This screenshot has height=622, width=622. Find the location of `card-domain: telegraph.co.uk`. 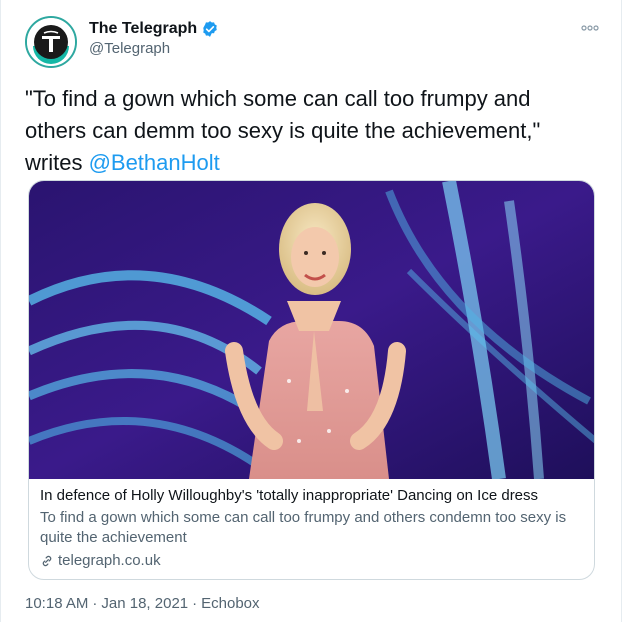

card-domain: telegraph.co.uk is located at coordinates (315, 561).